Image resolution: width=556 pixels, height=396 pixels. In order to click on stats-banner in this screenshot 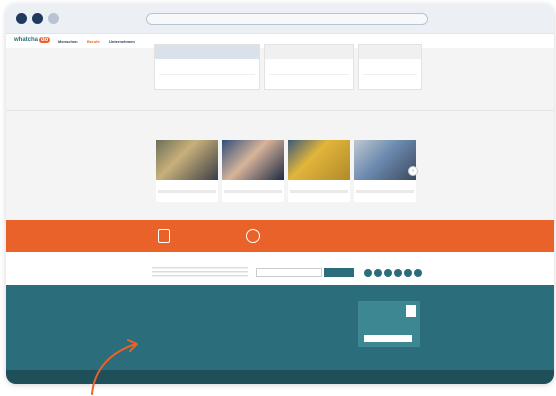, I will do `click(280, 236)`.